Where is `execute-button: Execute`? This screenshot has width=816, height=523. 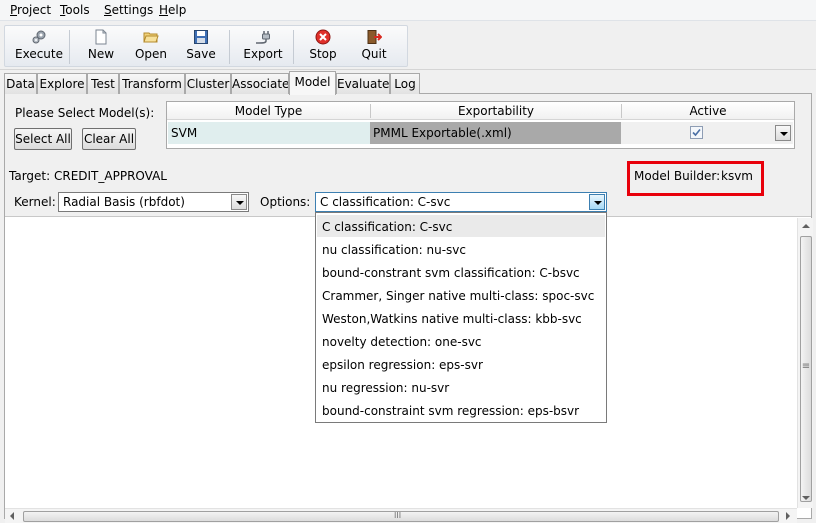
execute-button: Execute is located at coordinates (39, 47).